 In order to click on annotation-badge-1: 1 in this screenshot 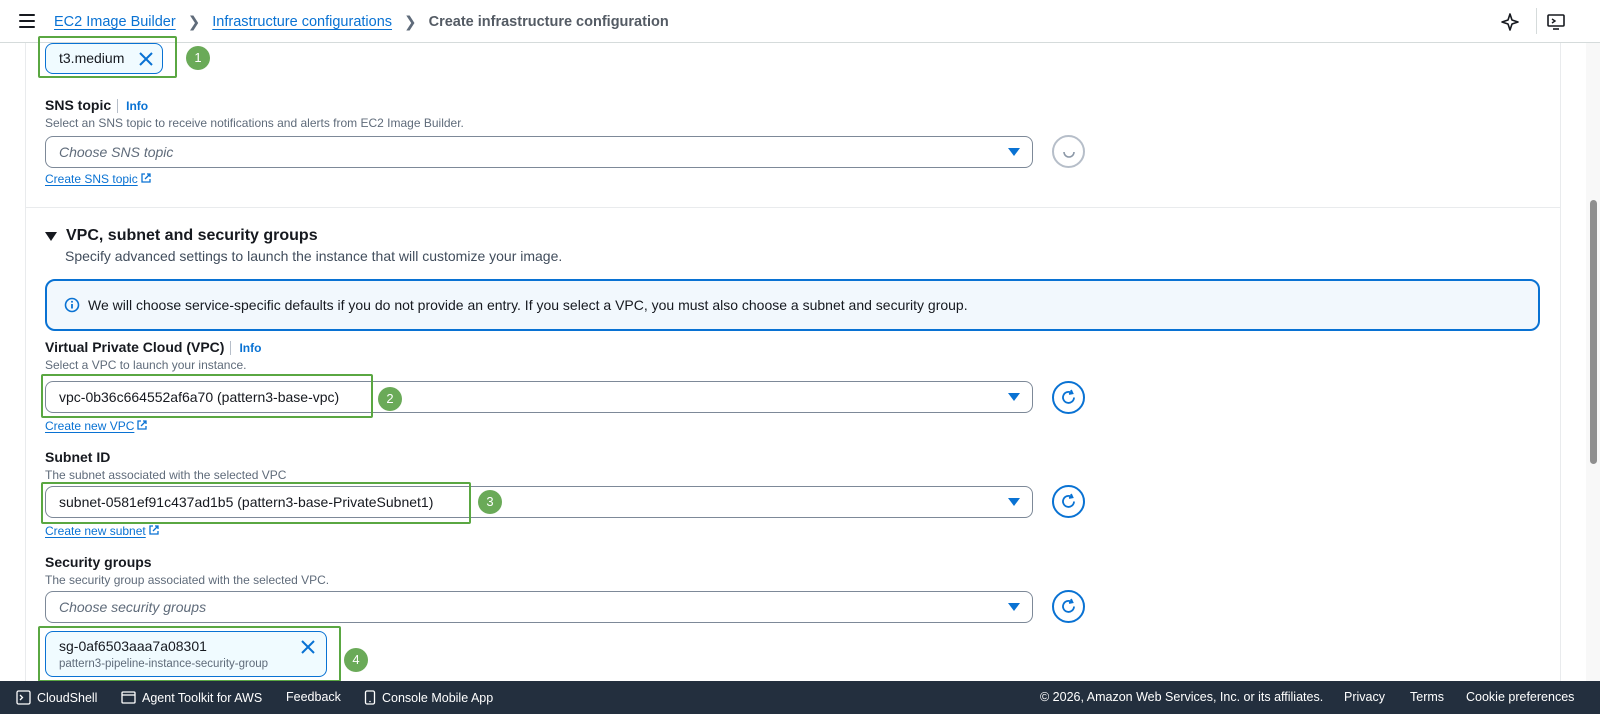, I will do `click(198, 58)`.